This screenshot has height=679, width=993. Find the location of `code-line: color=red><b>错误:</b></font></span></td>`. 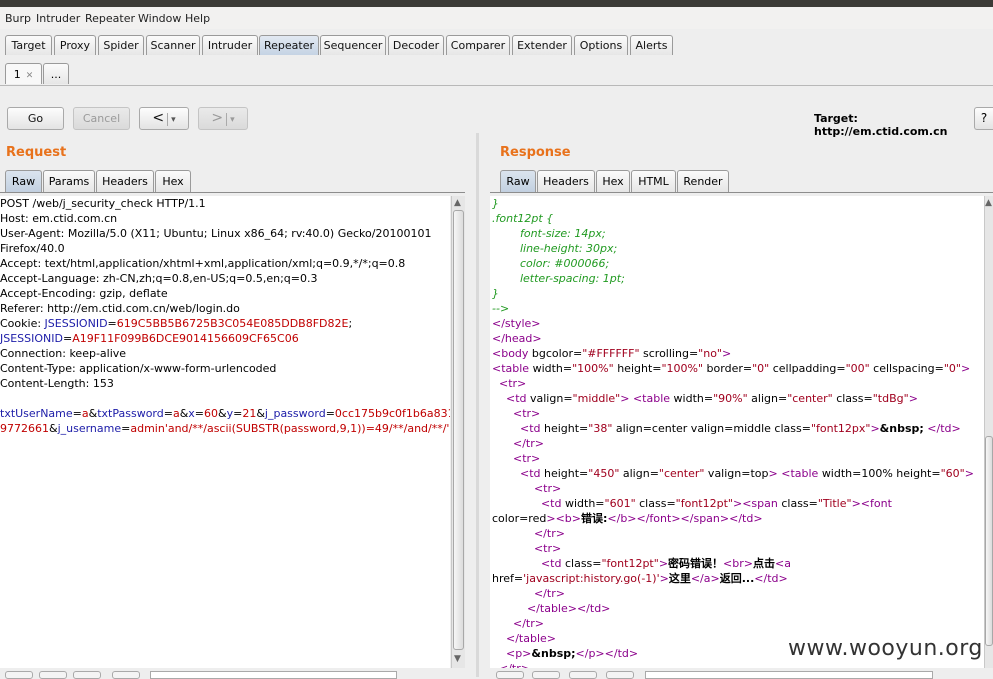

code-line: color=red><b>错误:</b></font></span></td> is located at coordinates (627, 518).